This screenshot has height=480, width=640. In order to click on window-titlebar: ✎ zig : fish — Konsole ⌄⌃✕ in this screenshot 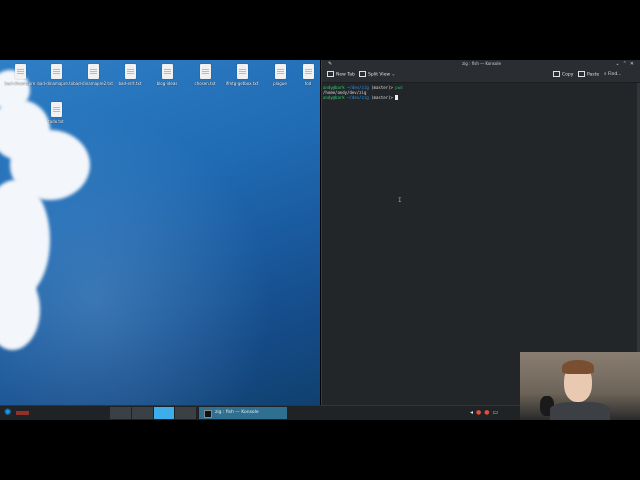, I will do `click(481, 64)`.